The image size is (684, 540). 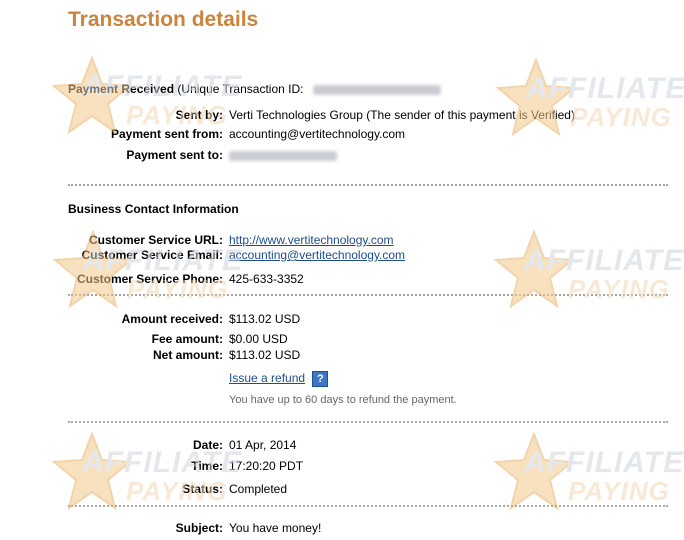 I want to click on customer-service-email-link: accounting@vertitechnology.com, so click(x=317, y=255).